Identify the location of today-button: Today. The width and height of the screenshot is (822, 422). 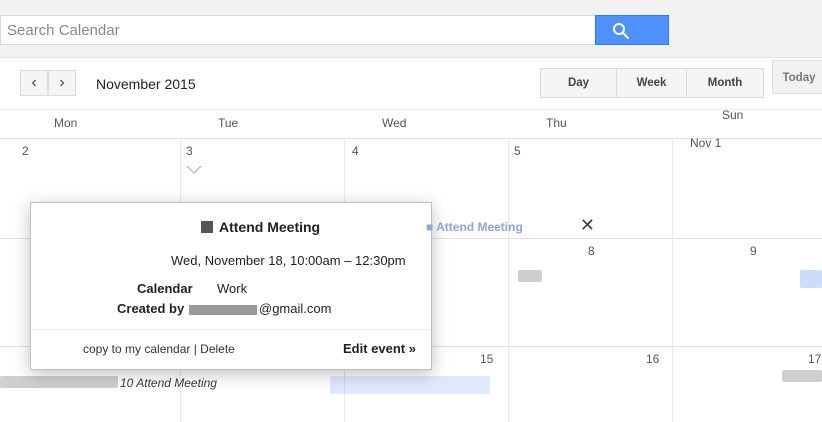
(797, 77).